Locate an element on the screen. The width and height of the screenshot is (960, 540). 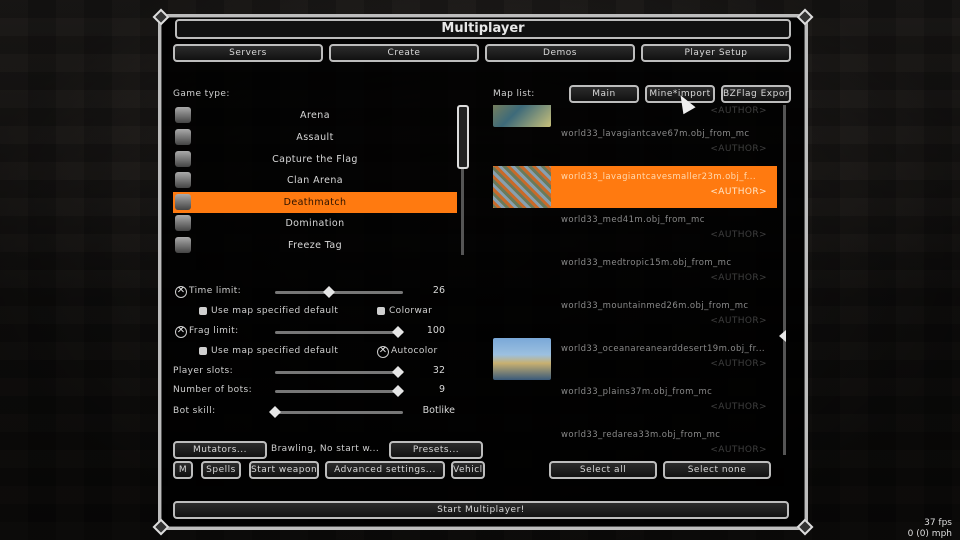
gametype-assault: Assault is located at coordinates (315, 137).